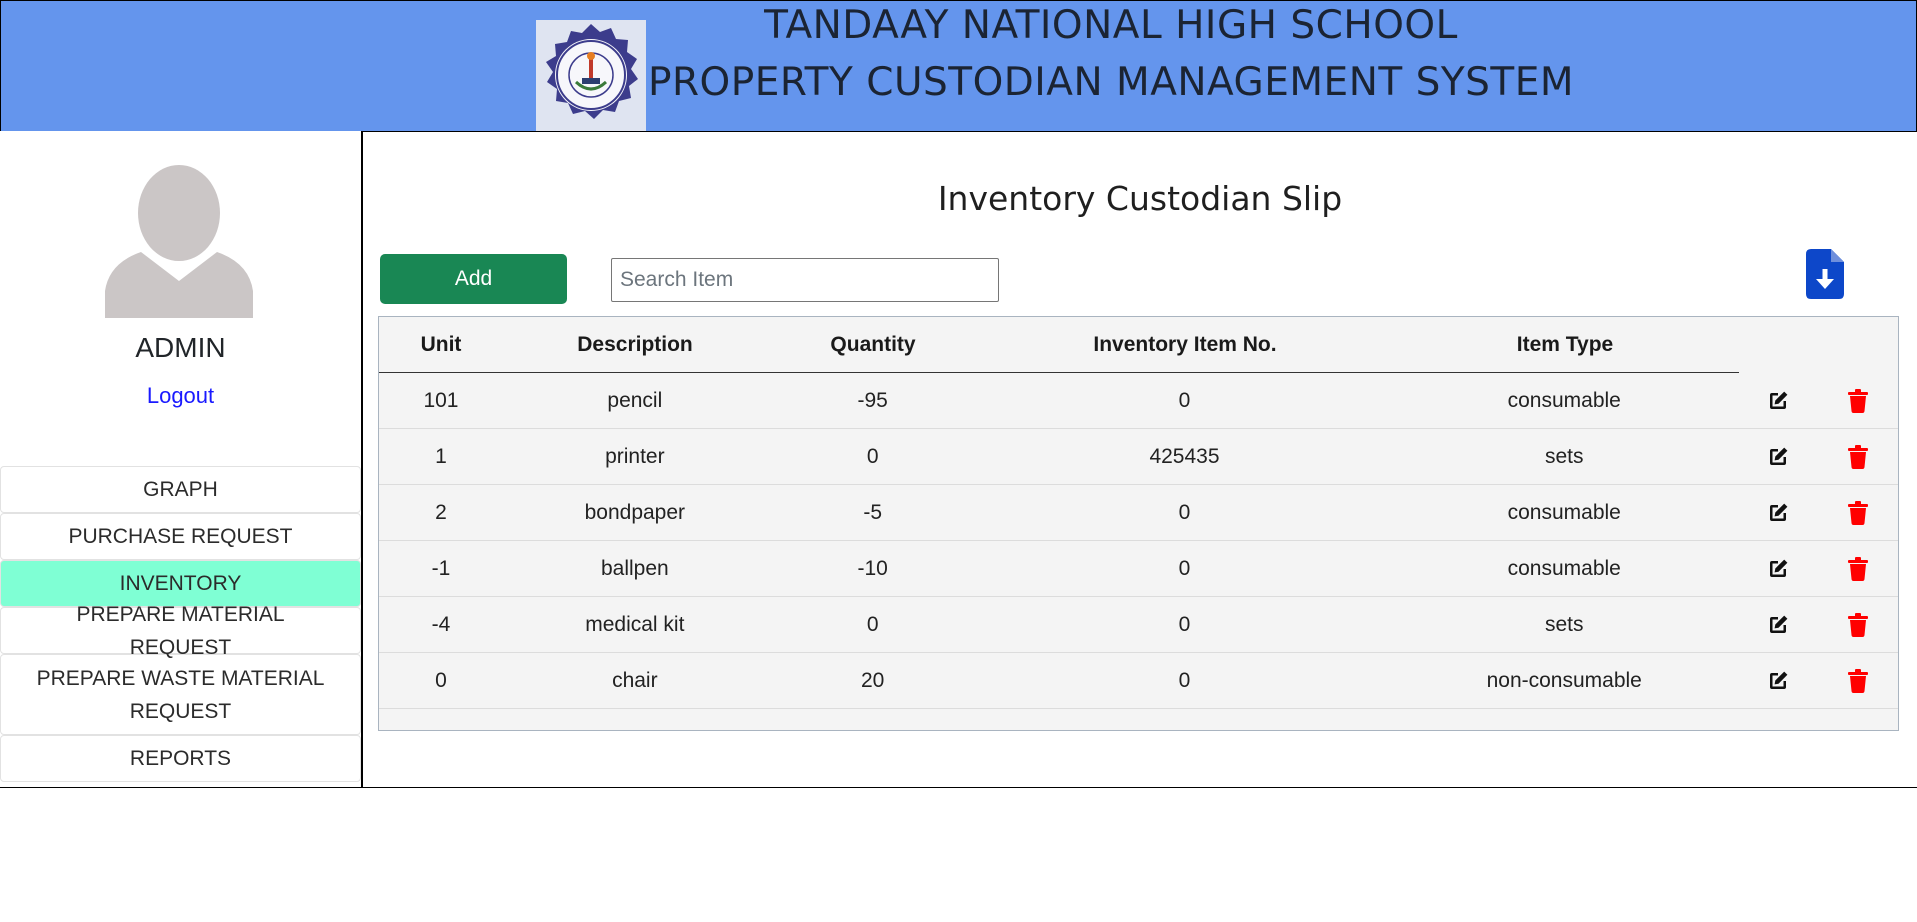 This screenshot has width=1917, height=922. What do you see at coordinates (805, 280) in the screenshot?
I see `search-input` at bounding box center [805, 280].